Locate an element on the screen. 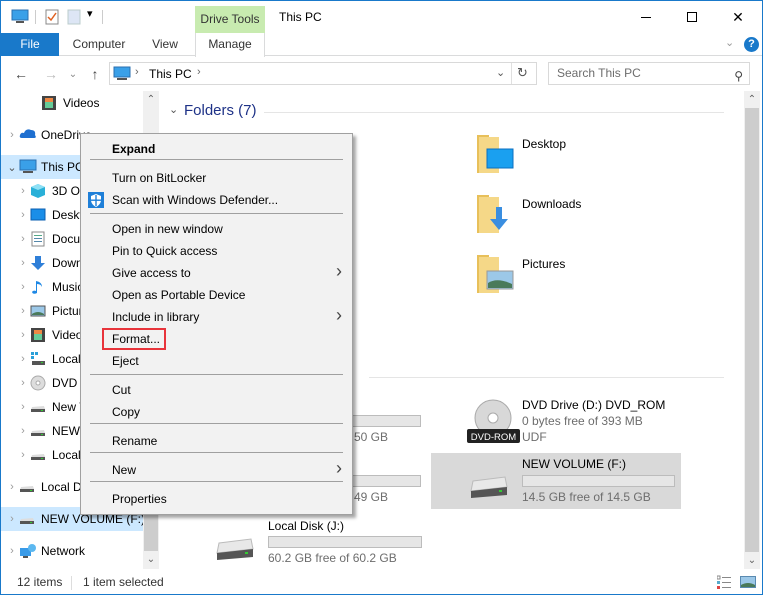 Image resolution: width=763 pixels, height=595 pixels. menu-item-turn-on-bitlocker: Turn on BitLocker is located at coordinates (232, 178).